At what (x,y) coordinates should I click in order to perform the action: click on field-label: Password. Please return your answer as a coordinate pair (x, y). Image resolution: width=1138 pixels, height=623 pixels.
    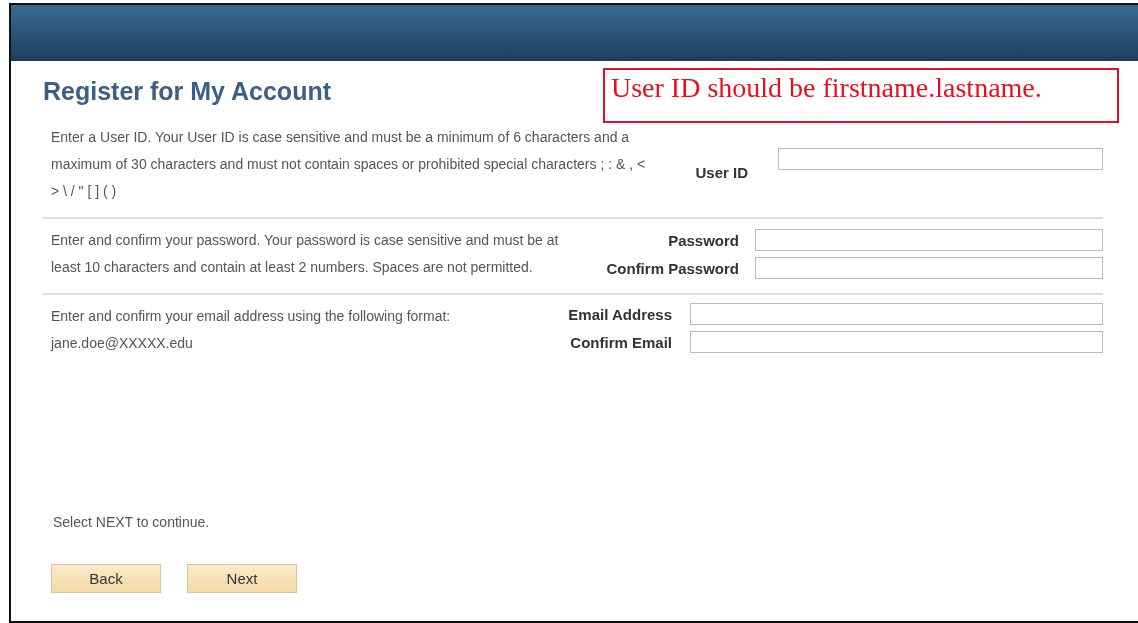
    Looking at the image, I should click on (703, 240).